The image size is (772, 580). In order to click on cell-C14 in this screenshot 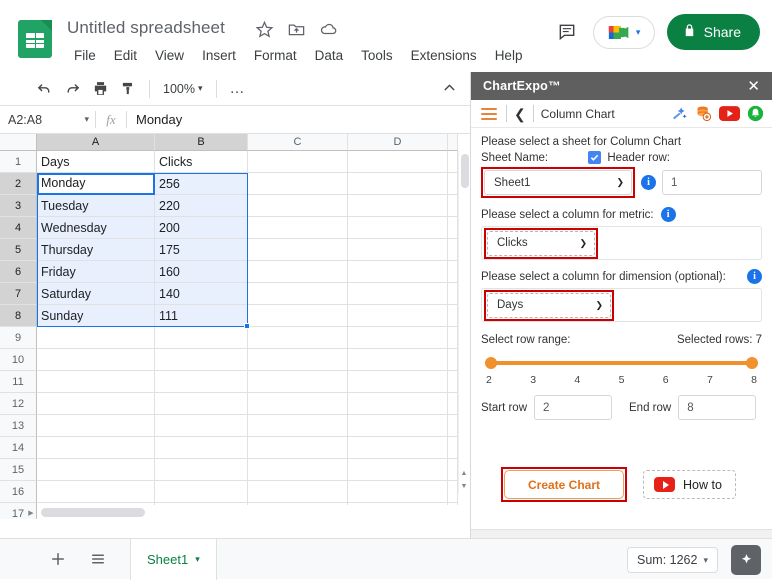, I will do `click(298, 448)`.